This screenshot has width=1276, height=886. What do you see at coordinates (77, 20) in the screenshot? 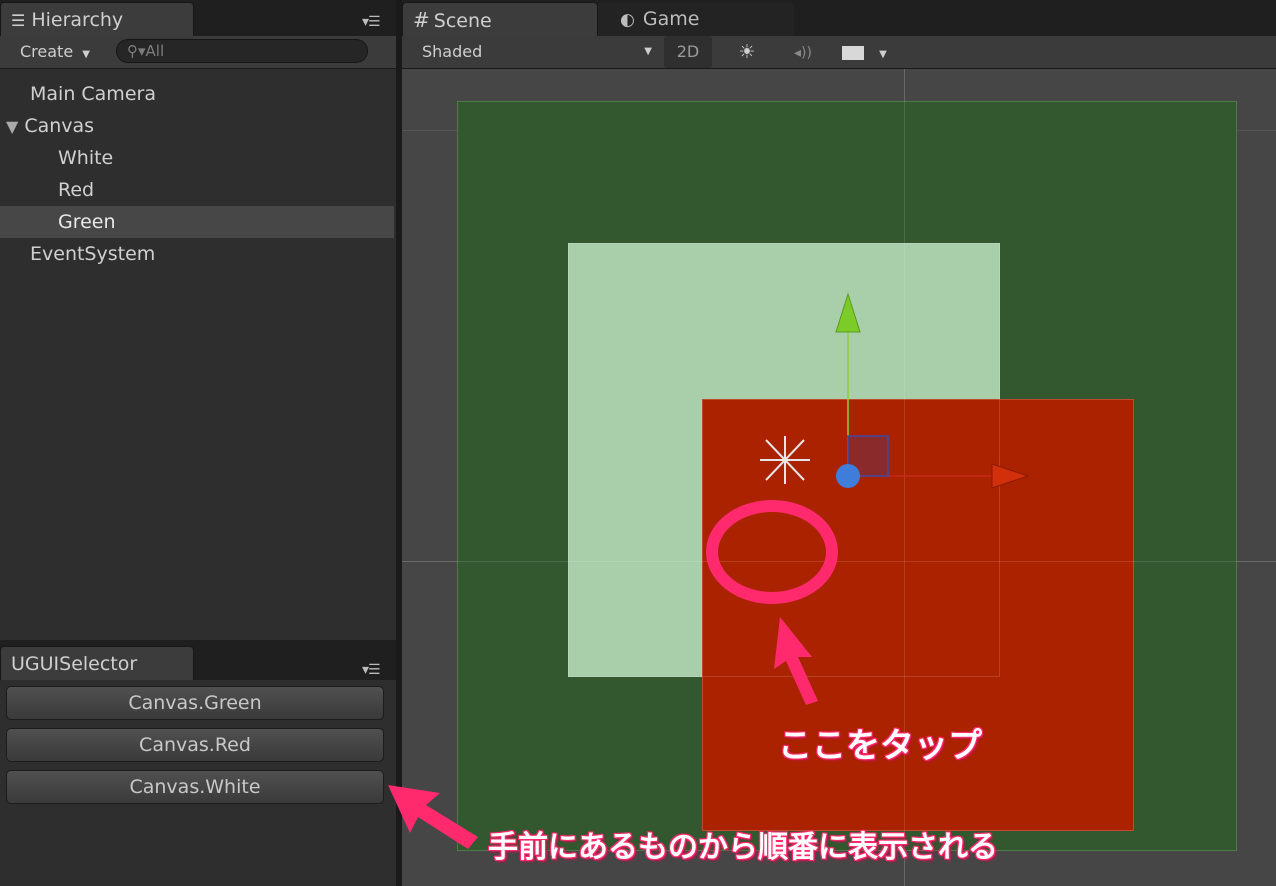
I see `hierarchy-tab-label: Hierarchy` at bounding box center [77, 20].